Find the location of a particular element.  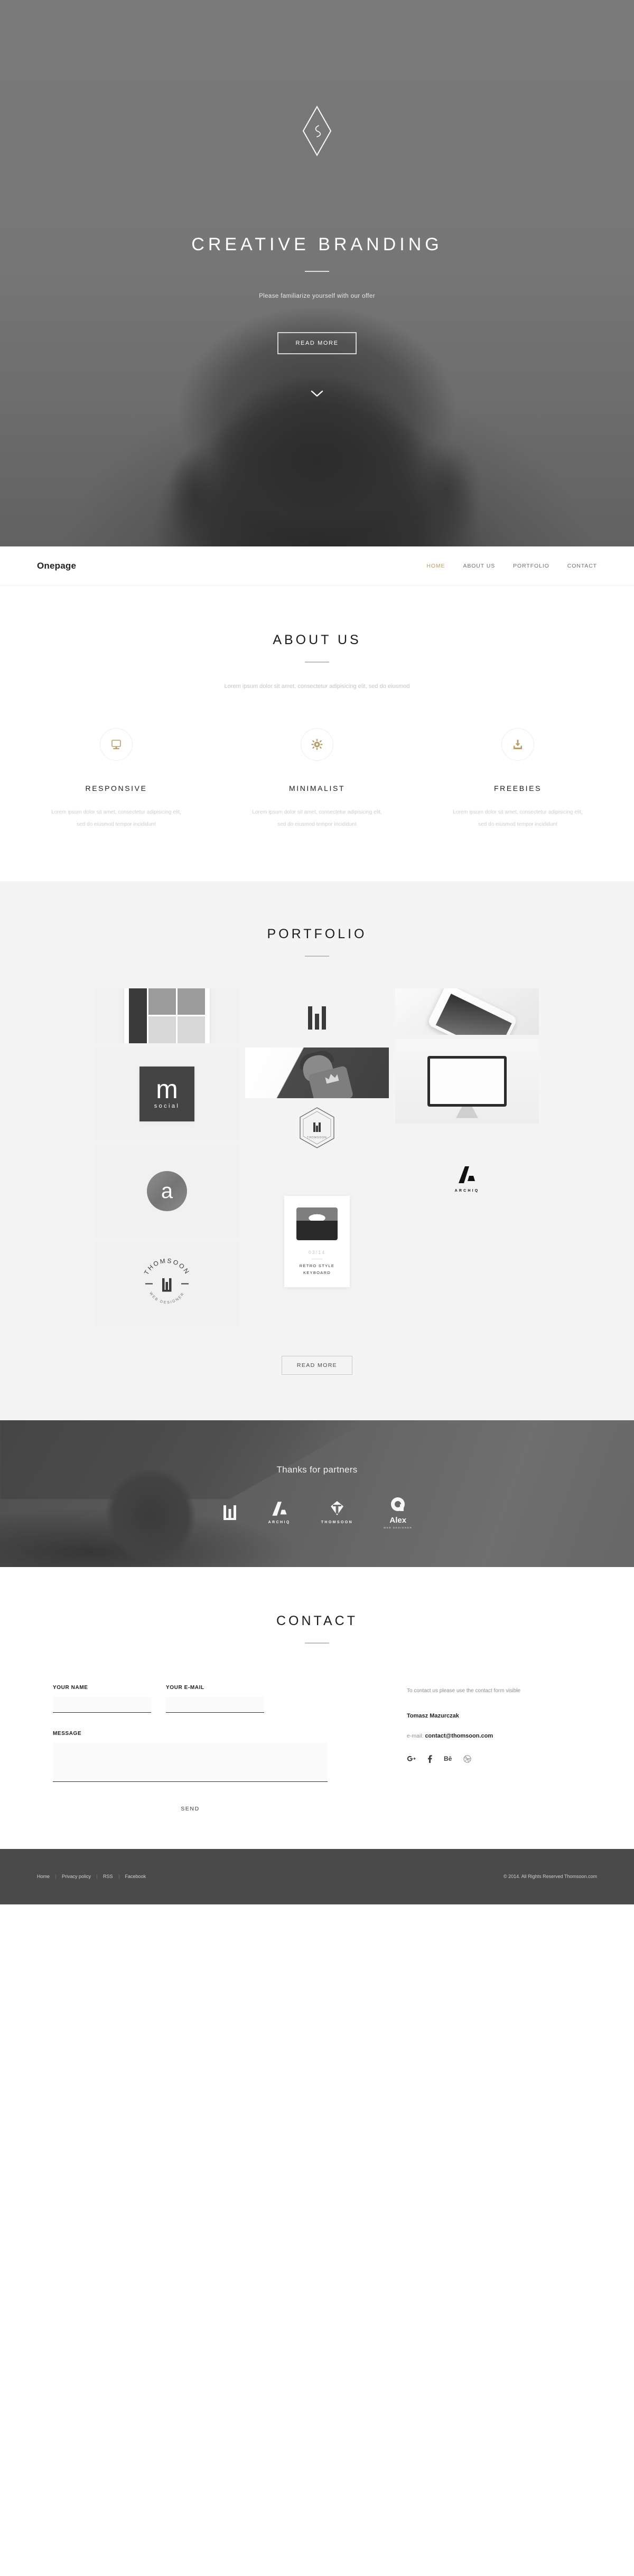

footer-link-rss: RSS is located at coordinates (108, 1876).